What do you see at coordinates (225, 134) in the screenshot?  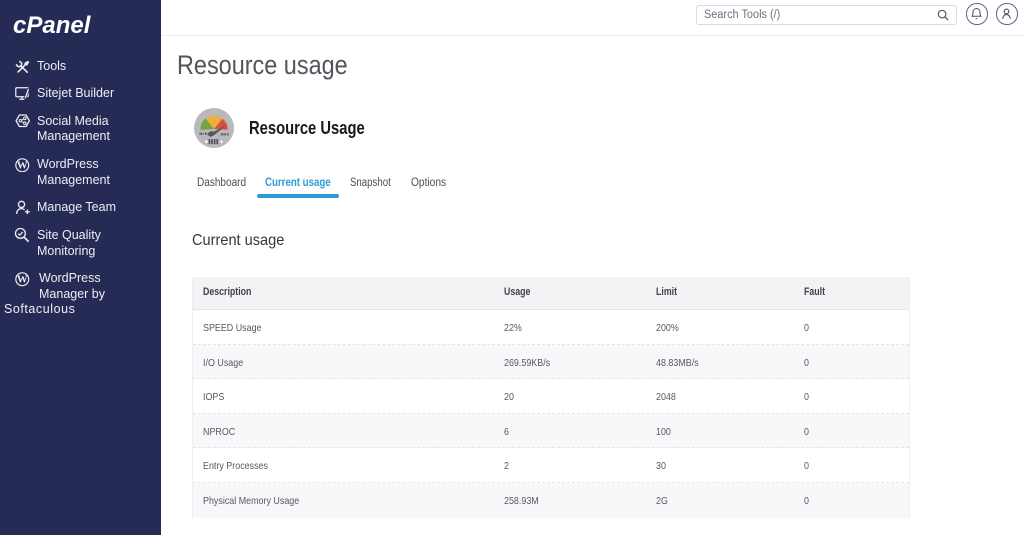 I see `svg-text: MAX` at bounding box center [225, 134].